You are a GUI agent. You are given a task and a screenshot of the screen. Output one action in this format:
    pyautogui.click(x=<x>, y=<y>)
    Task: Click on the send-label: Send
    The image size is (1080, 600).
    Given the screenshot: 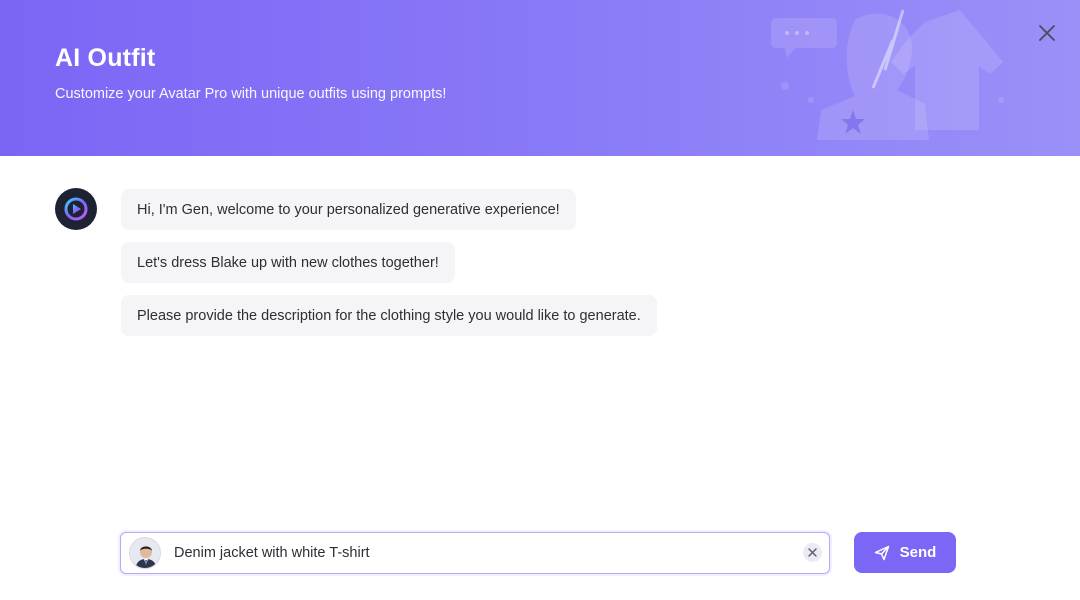 What is the action you would take?
    pyautogui.click(x=918, y=552)
    